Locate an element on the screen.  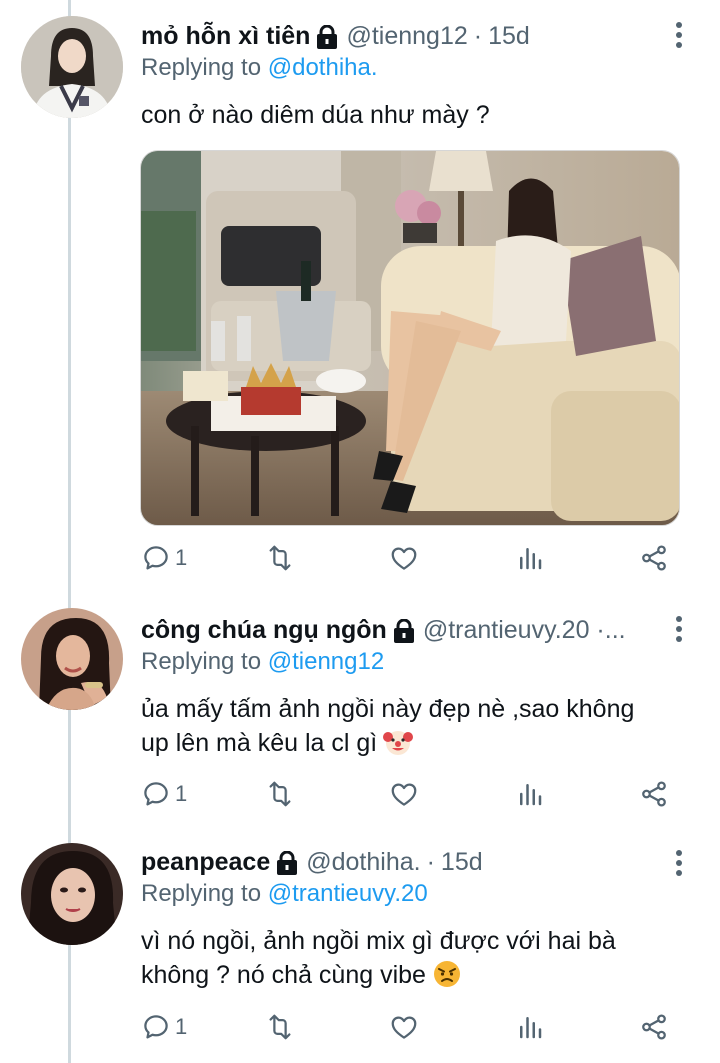
tweet-text: con ở nào diêm dúa như mày ? is located at coordinates (415, 115).